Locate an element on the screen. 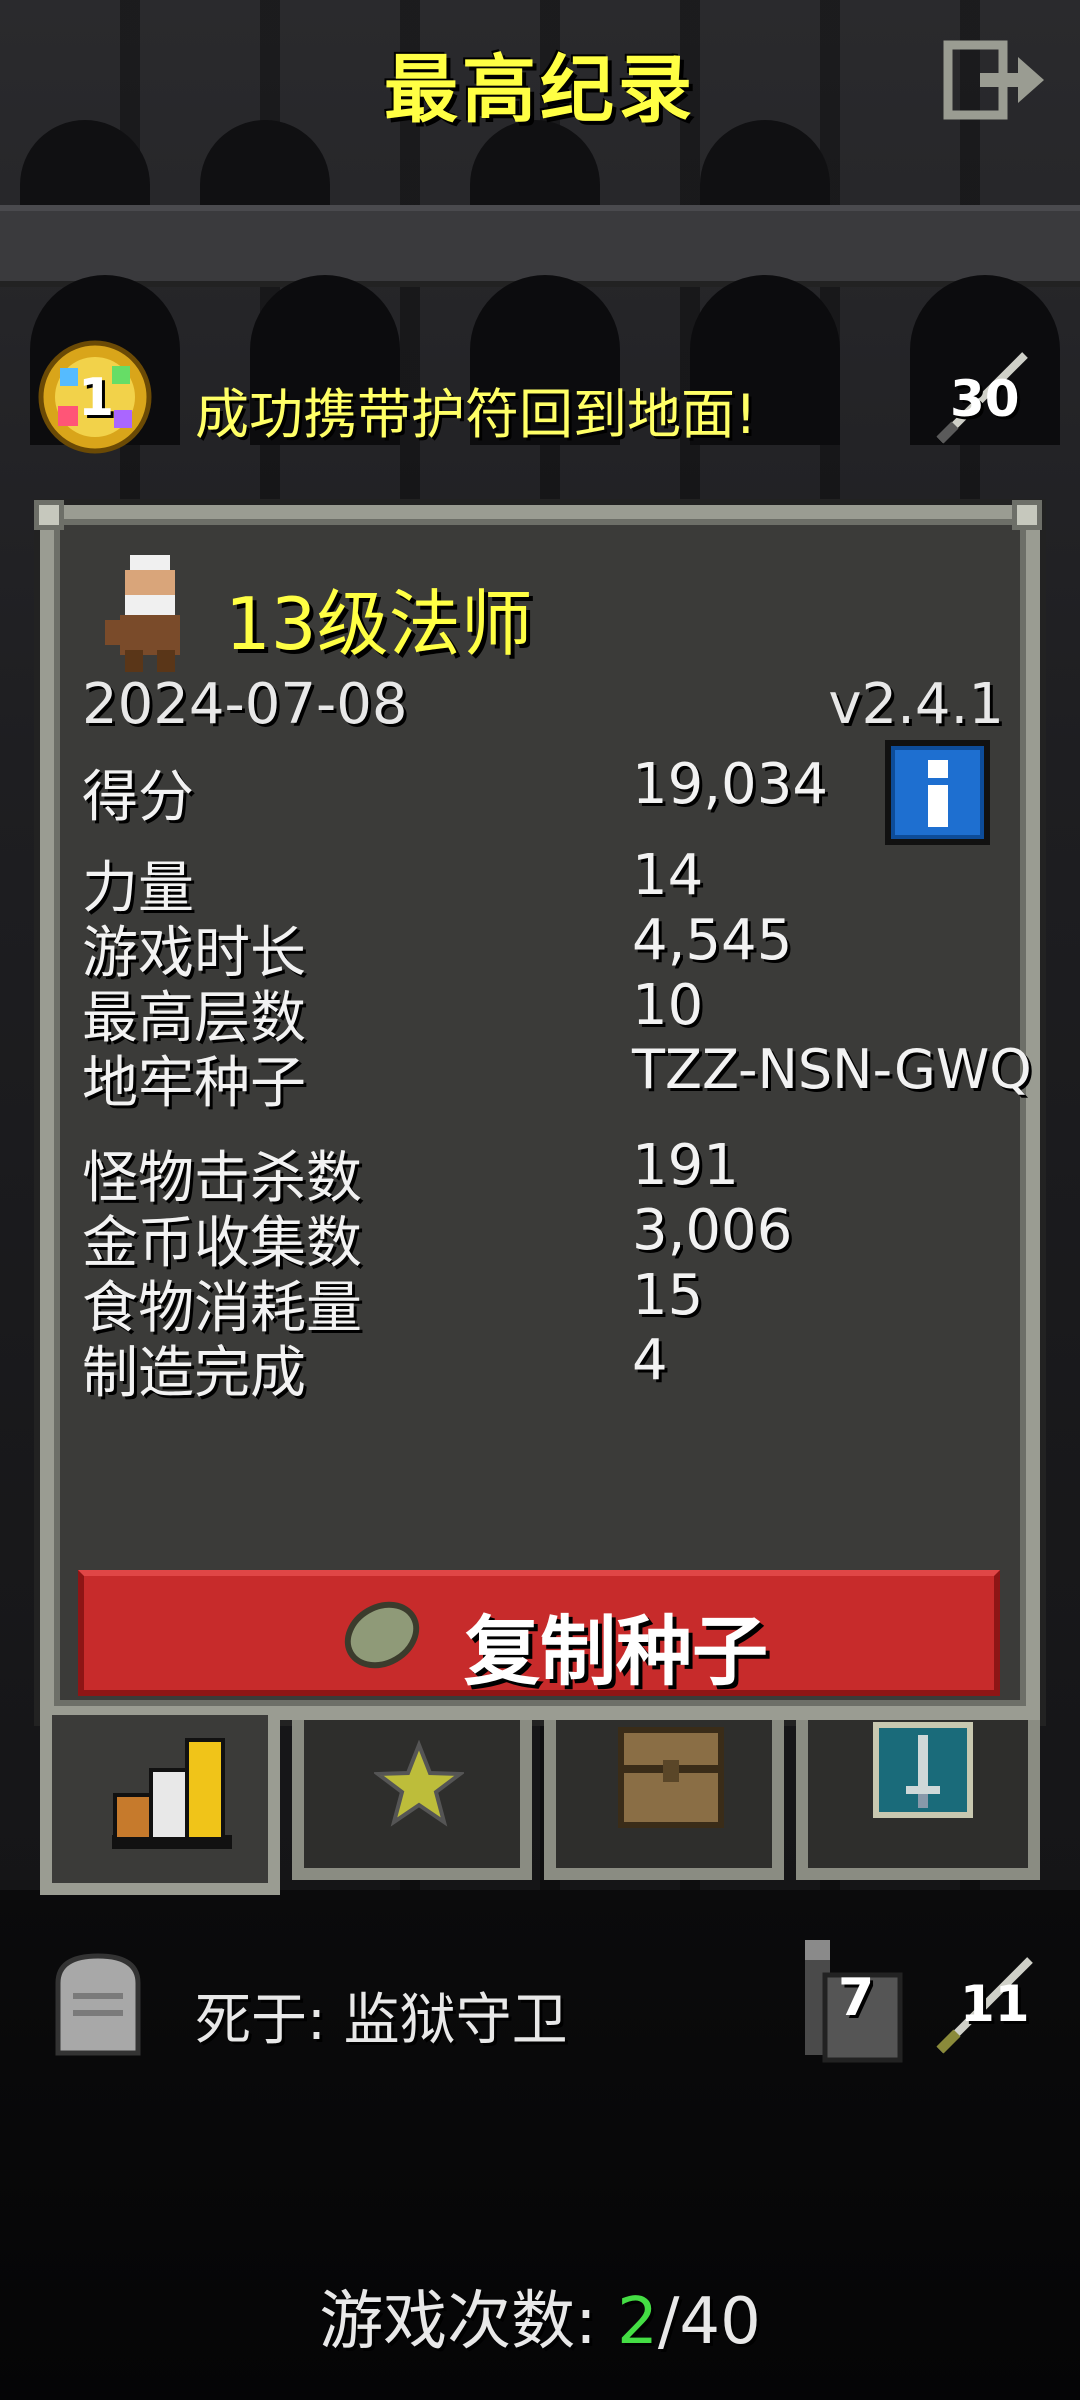 The image size is (1080, 2400). gold-value: 3,006 is located at coordinates (712, 1230).